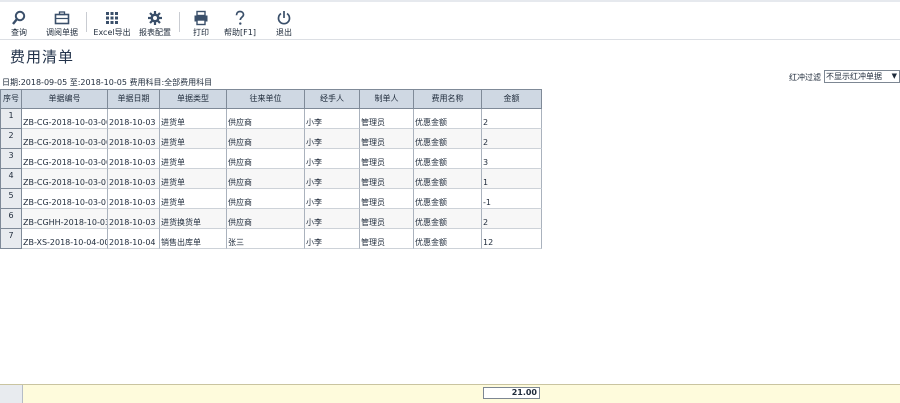 Image resolution: width=900 pixels, height=403 pixels. I want to click on red-filter-value: 不显示红冲单据, so click(854, 76).